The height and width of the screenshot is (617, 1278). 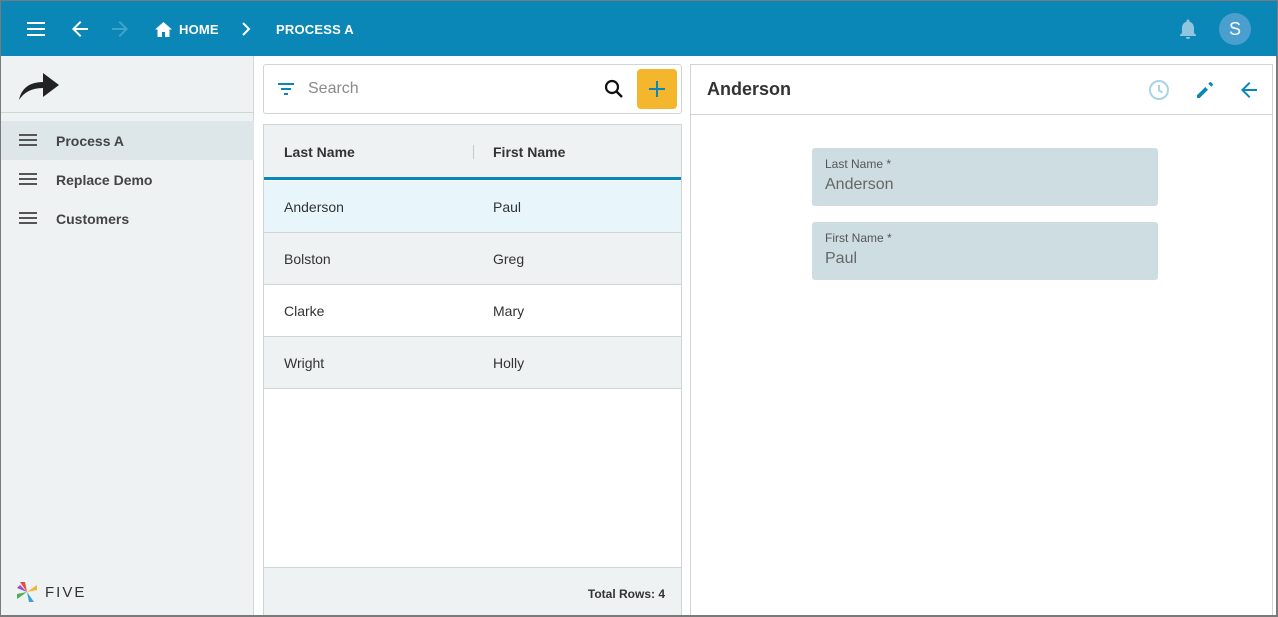 I want to click on avatar: S, so click(x=1235, y=29).